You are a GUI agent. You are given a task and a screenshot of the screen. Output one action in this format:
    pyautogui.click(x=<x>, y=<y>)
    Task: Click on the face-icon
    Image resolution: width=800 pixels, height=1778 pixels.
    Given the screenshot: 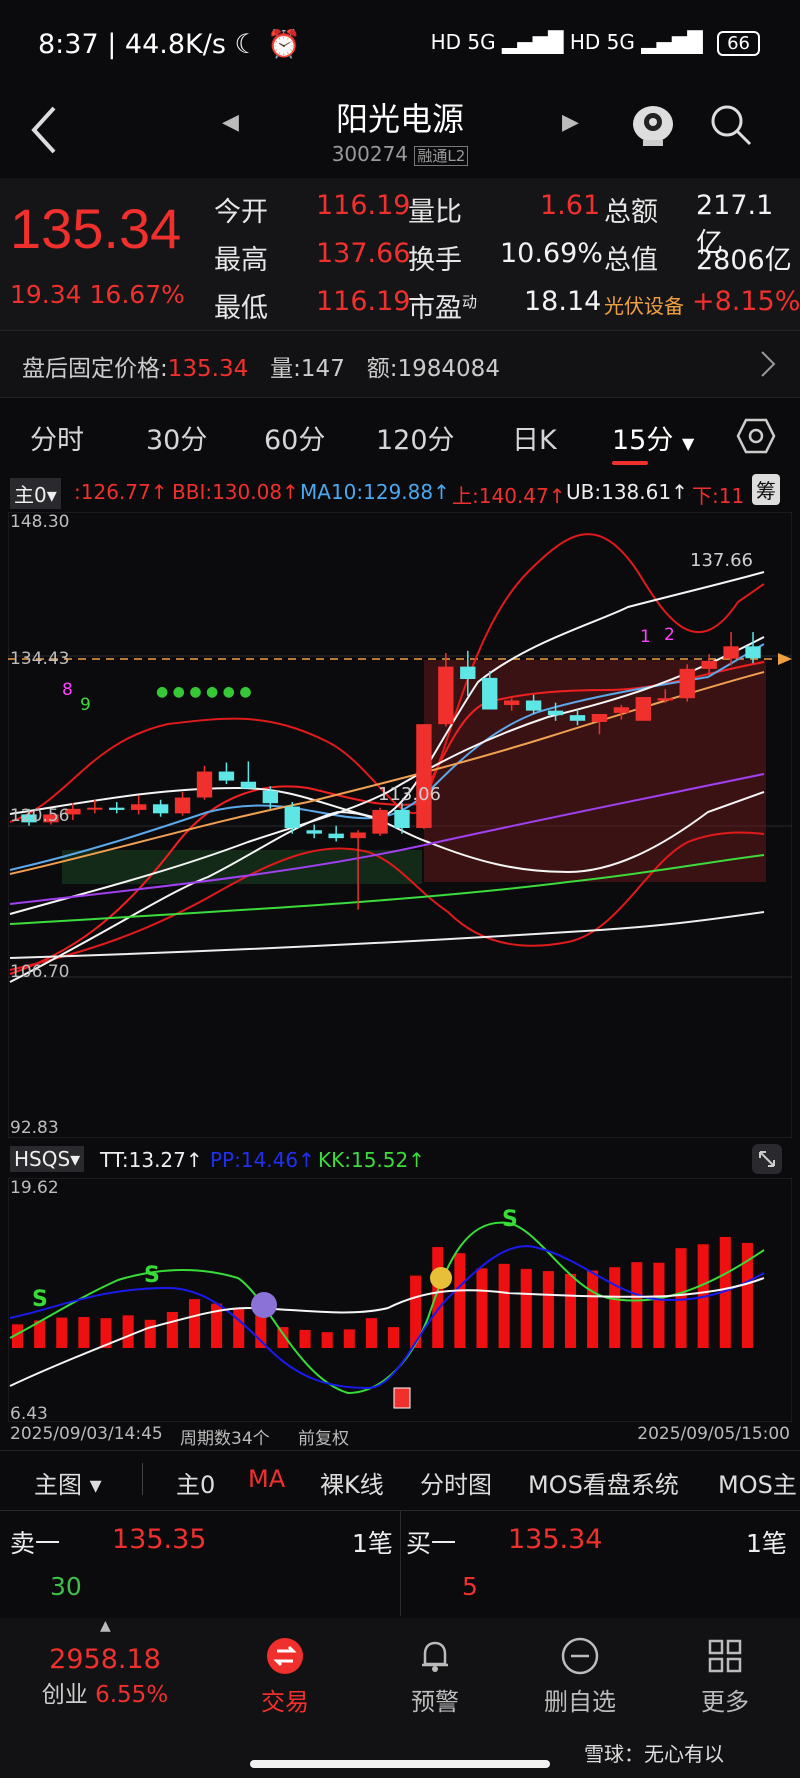 What is the action you would take?
    pyautogui.click(x=264, y=1305)
    